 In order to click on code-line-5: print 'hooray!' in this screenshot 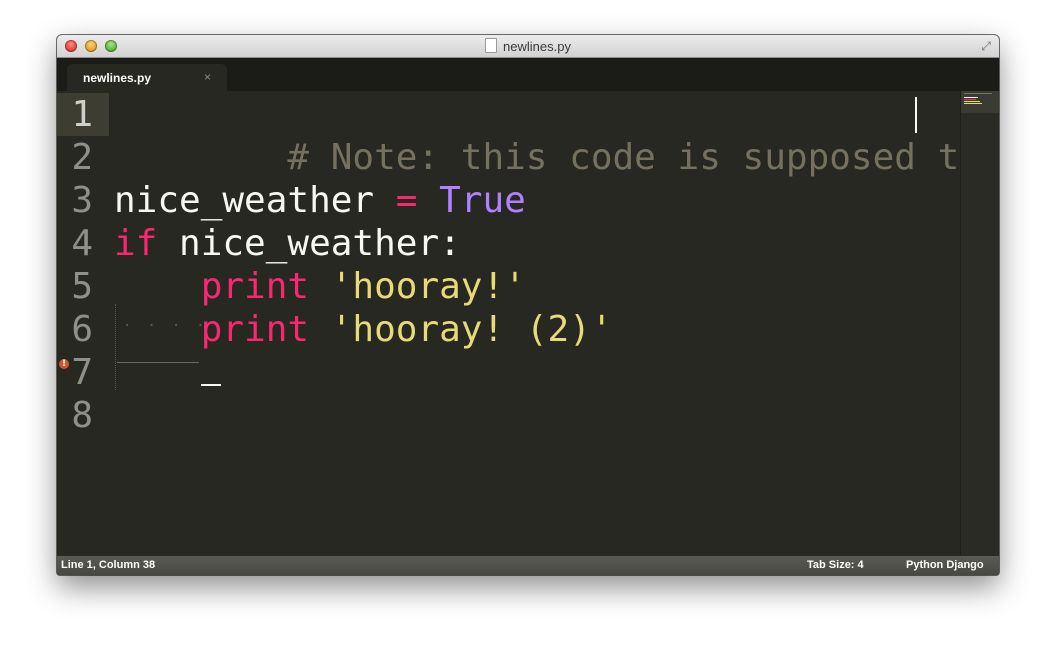, I will do `click(320, 286)`.